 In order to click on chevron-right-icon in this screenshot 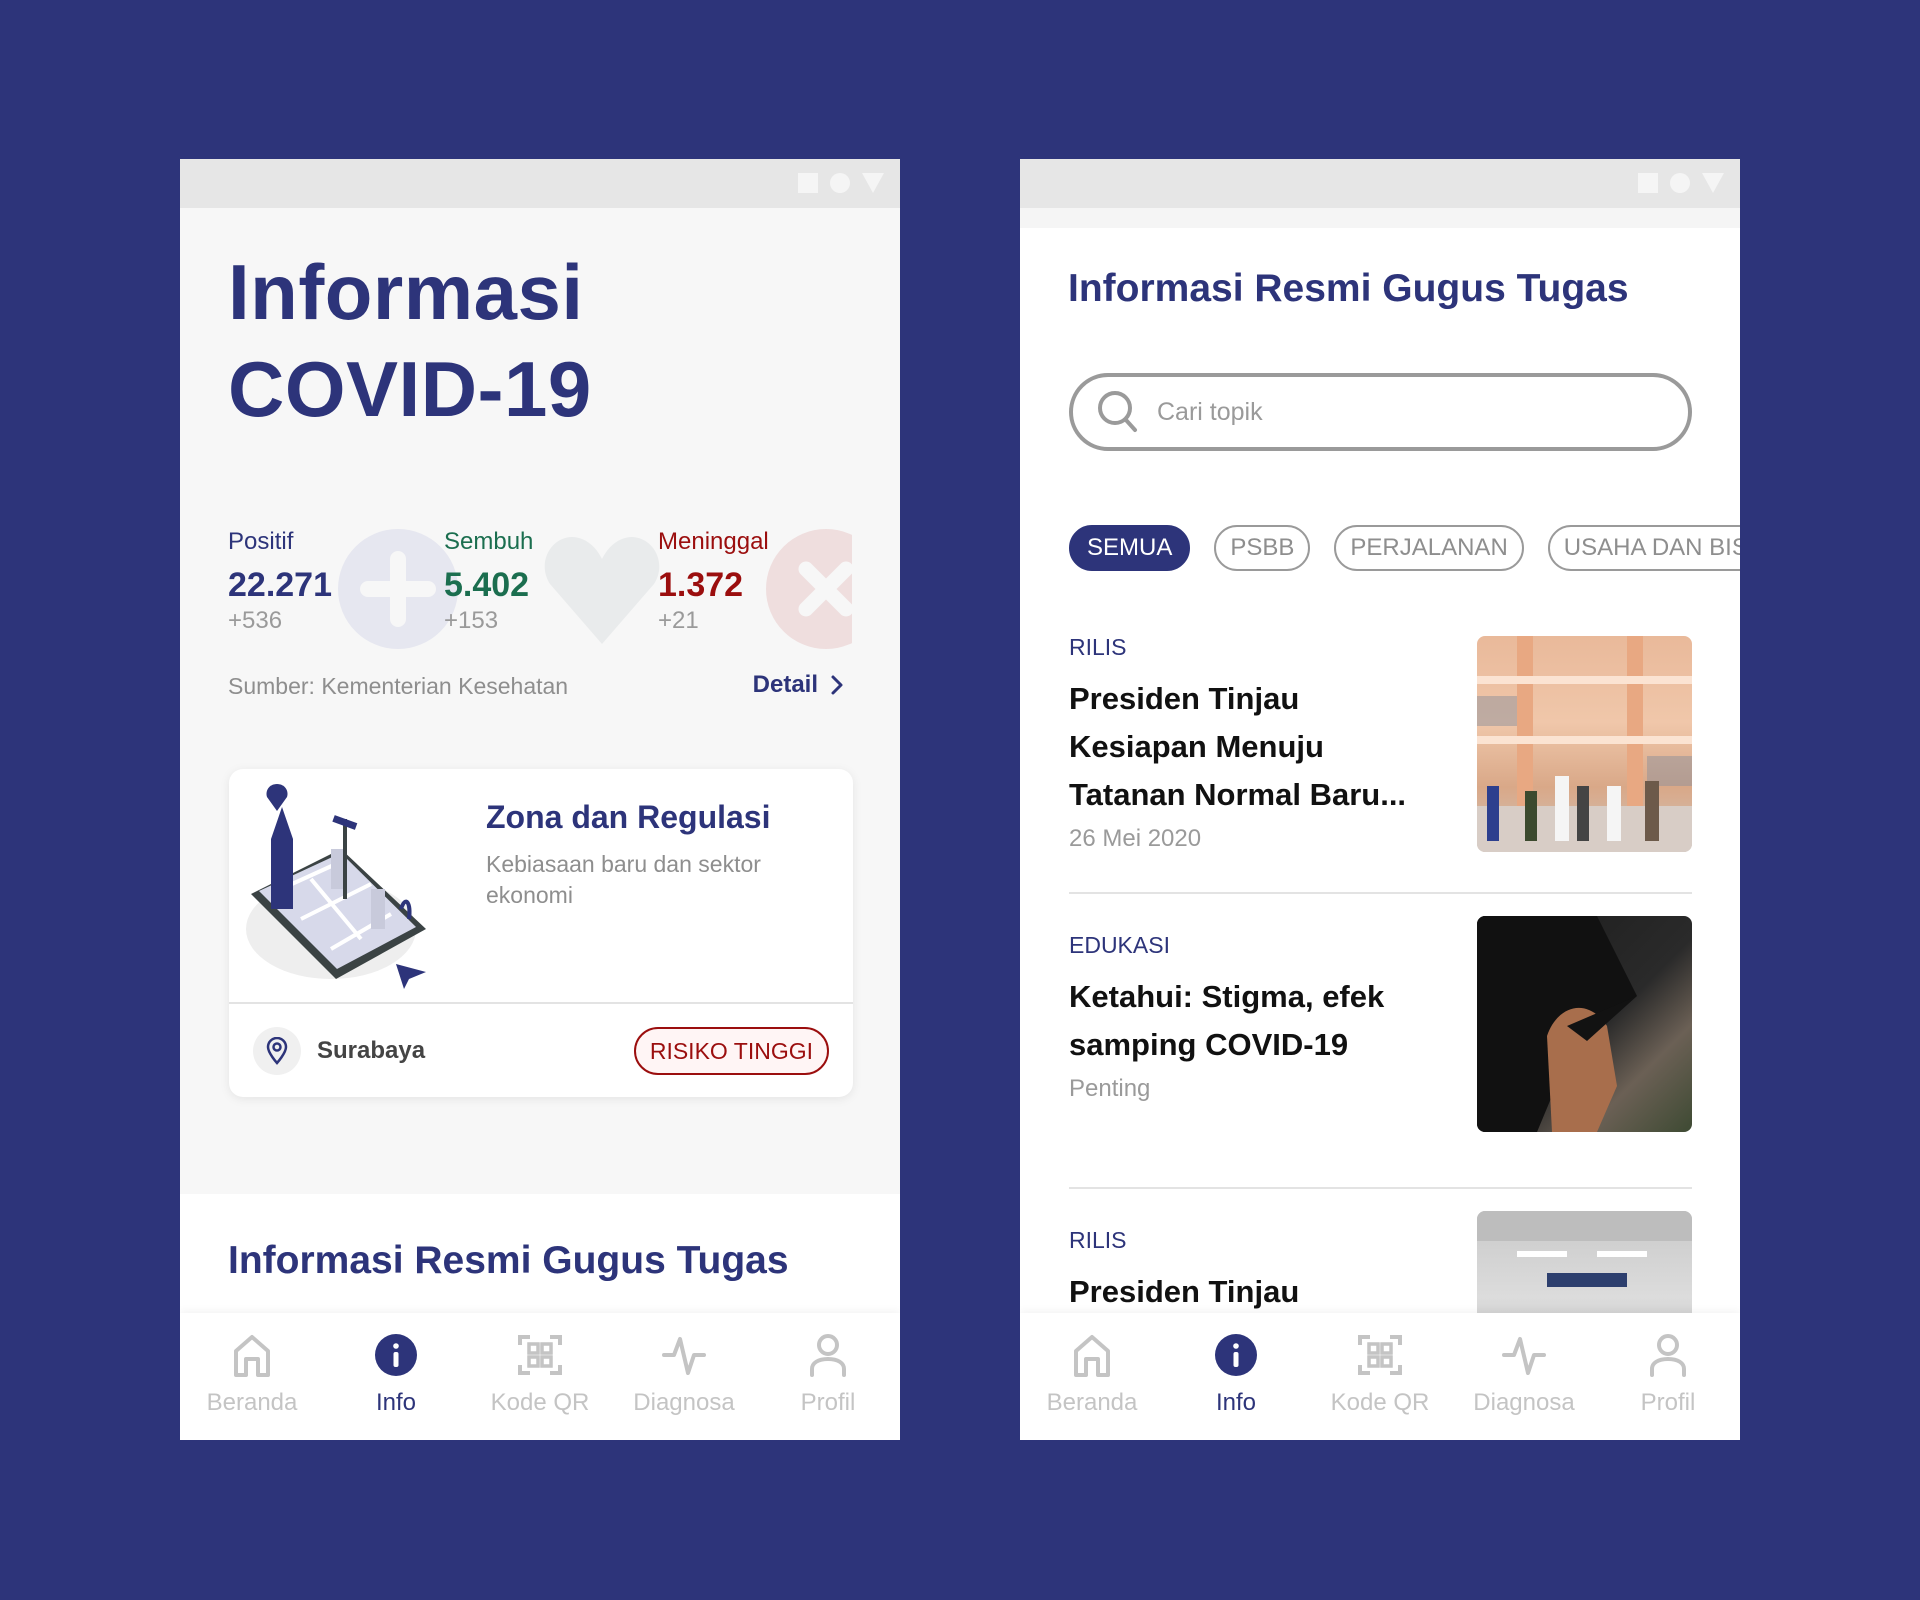, I will do `click(837, 685)`.